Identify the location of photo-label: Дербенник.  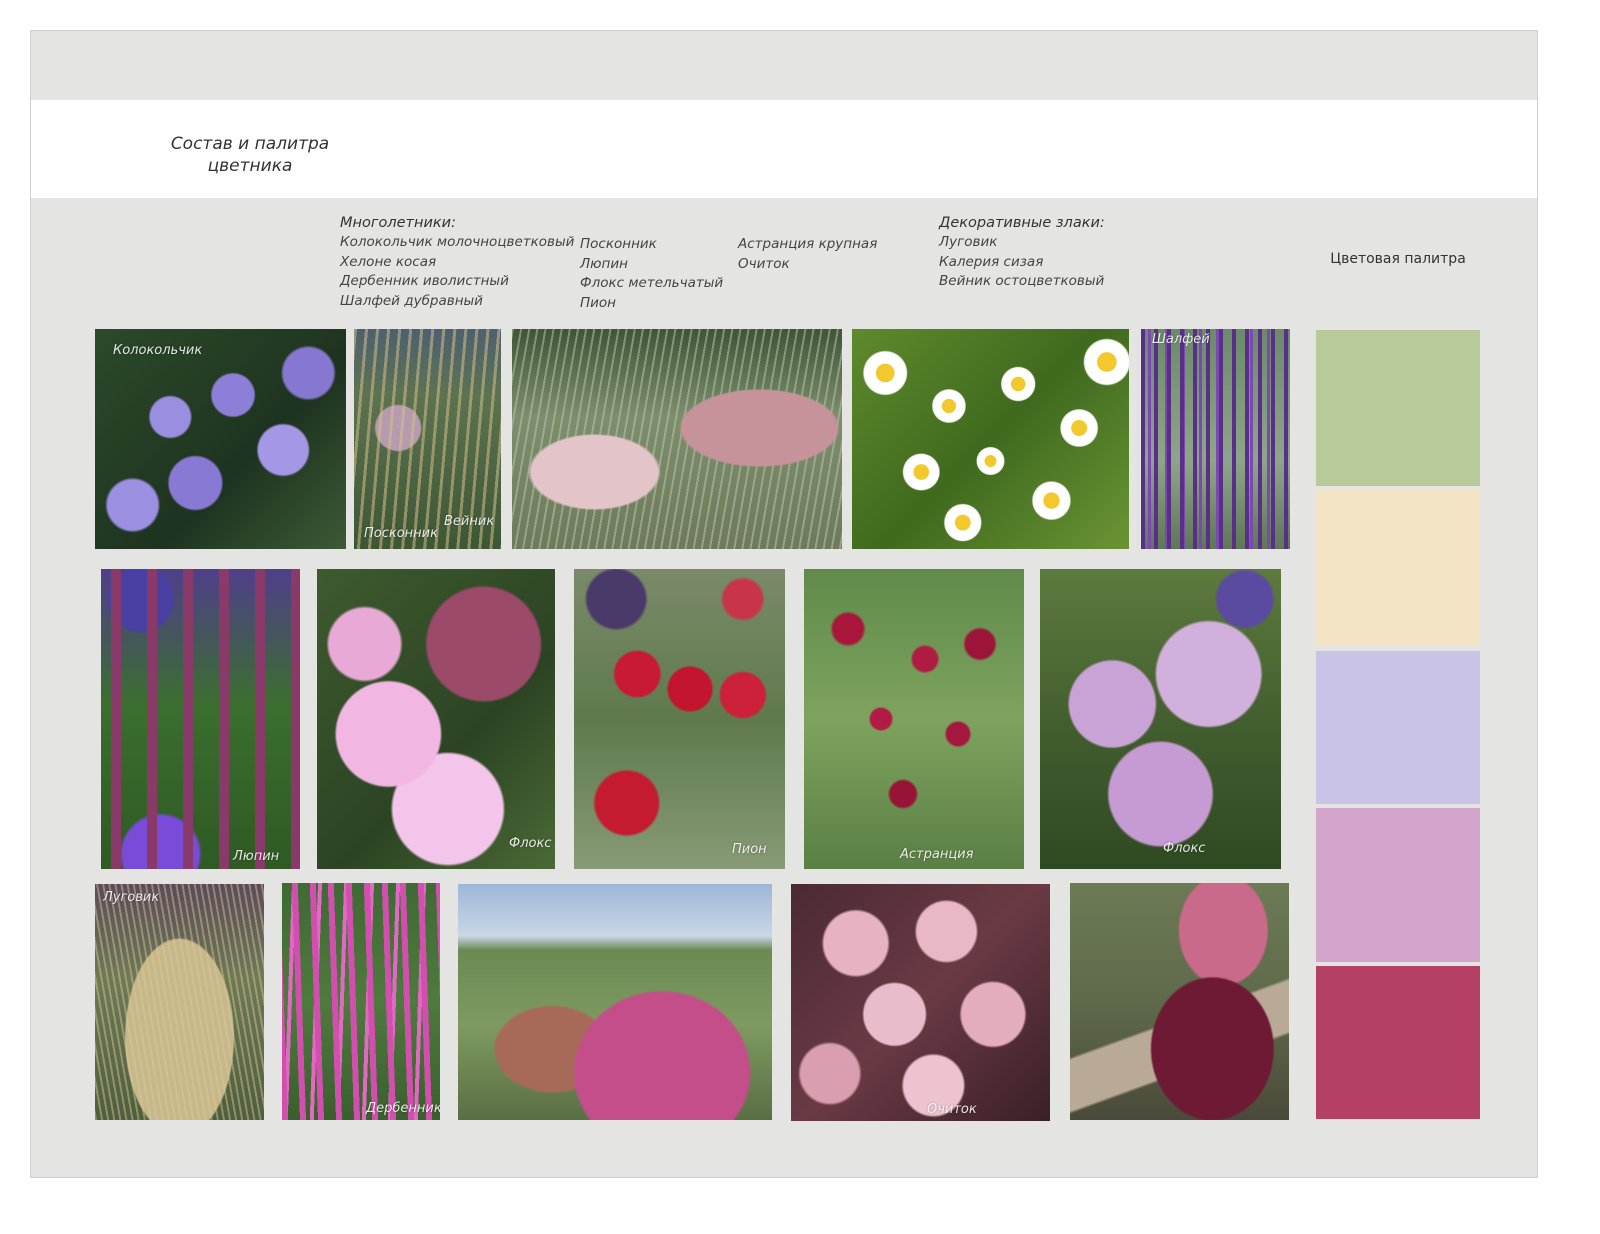
(403, 1108).